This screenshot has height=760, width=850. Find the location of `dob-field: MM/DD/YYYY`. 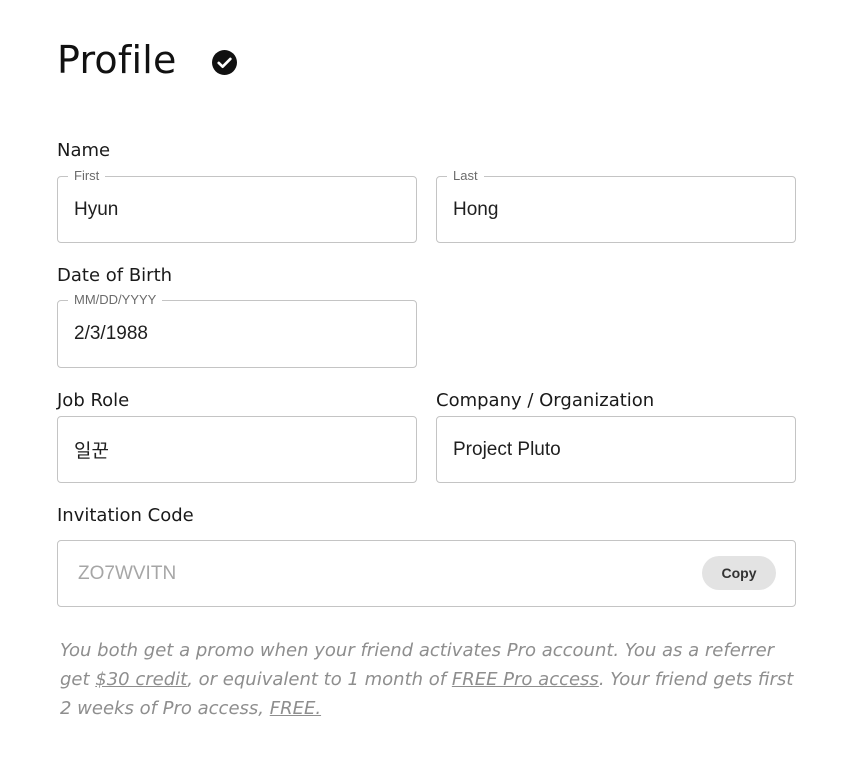

dob-field: MM/DD/YYYY is located at coordinates (237, 330).